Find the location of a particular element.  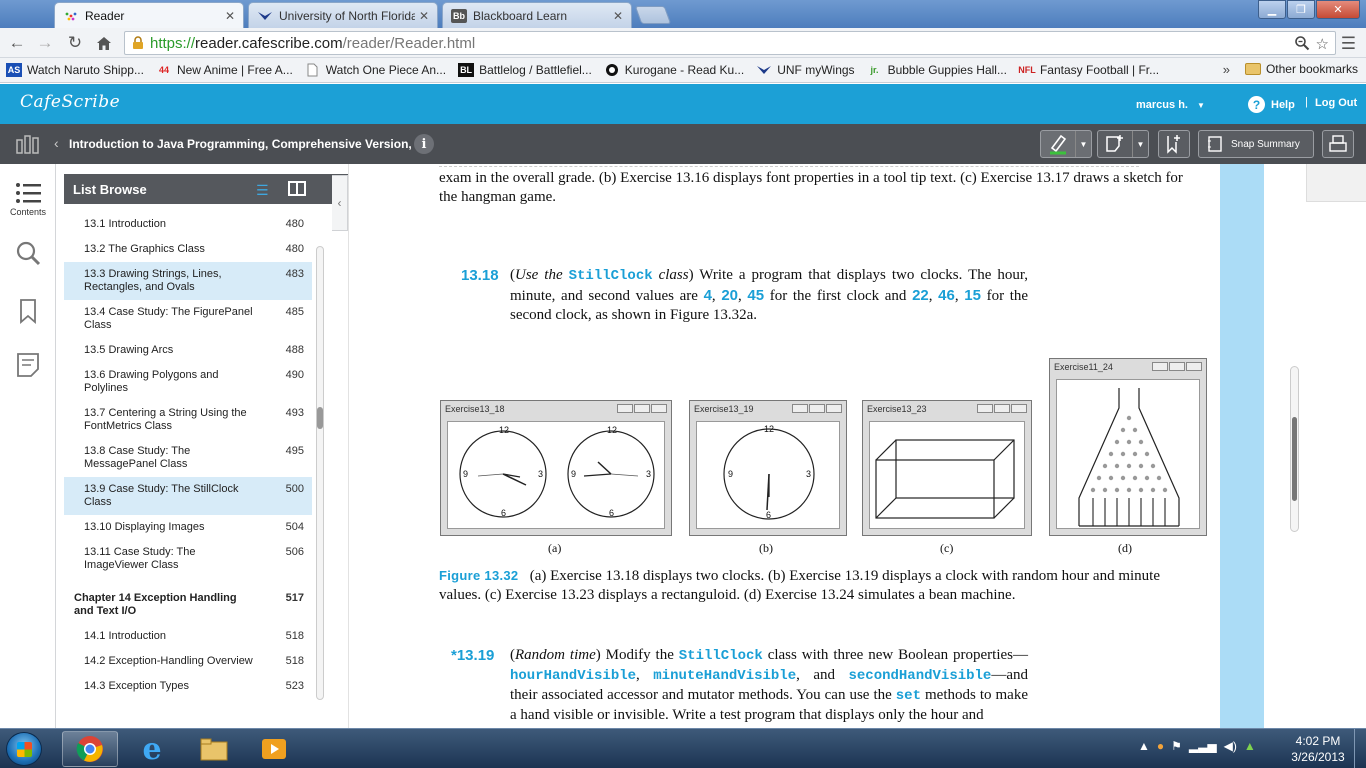

highlighter-button: ▼ is located at coordinates (1066, 144).